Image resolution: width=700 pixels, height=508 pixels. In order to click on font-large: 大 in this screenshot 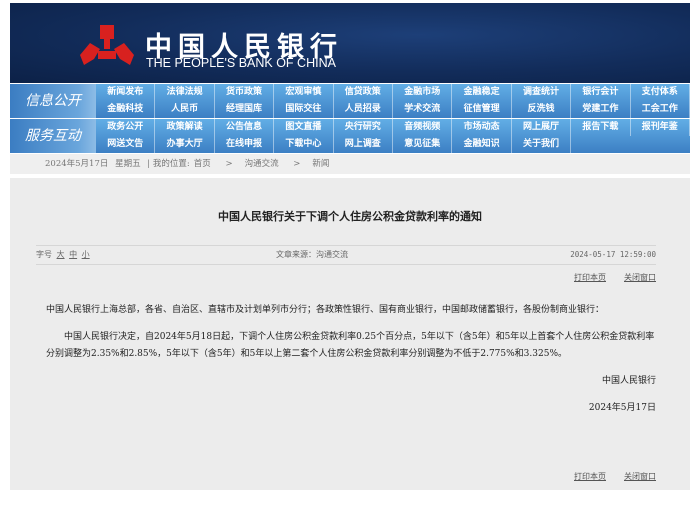, I will do `click(61, 254)`.